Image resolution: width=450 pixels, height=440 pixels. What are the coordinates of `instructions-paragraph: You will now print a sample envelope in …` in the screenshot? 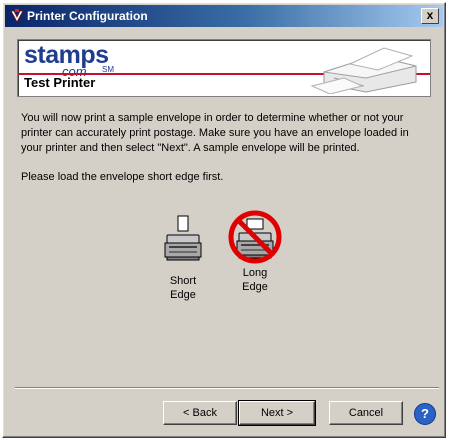 It's located at (215, 133).